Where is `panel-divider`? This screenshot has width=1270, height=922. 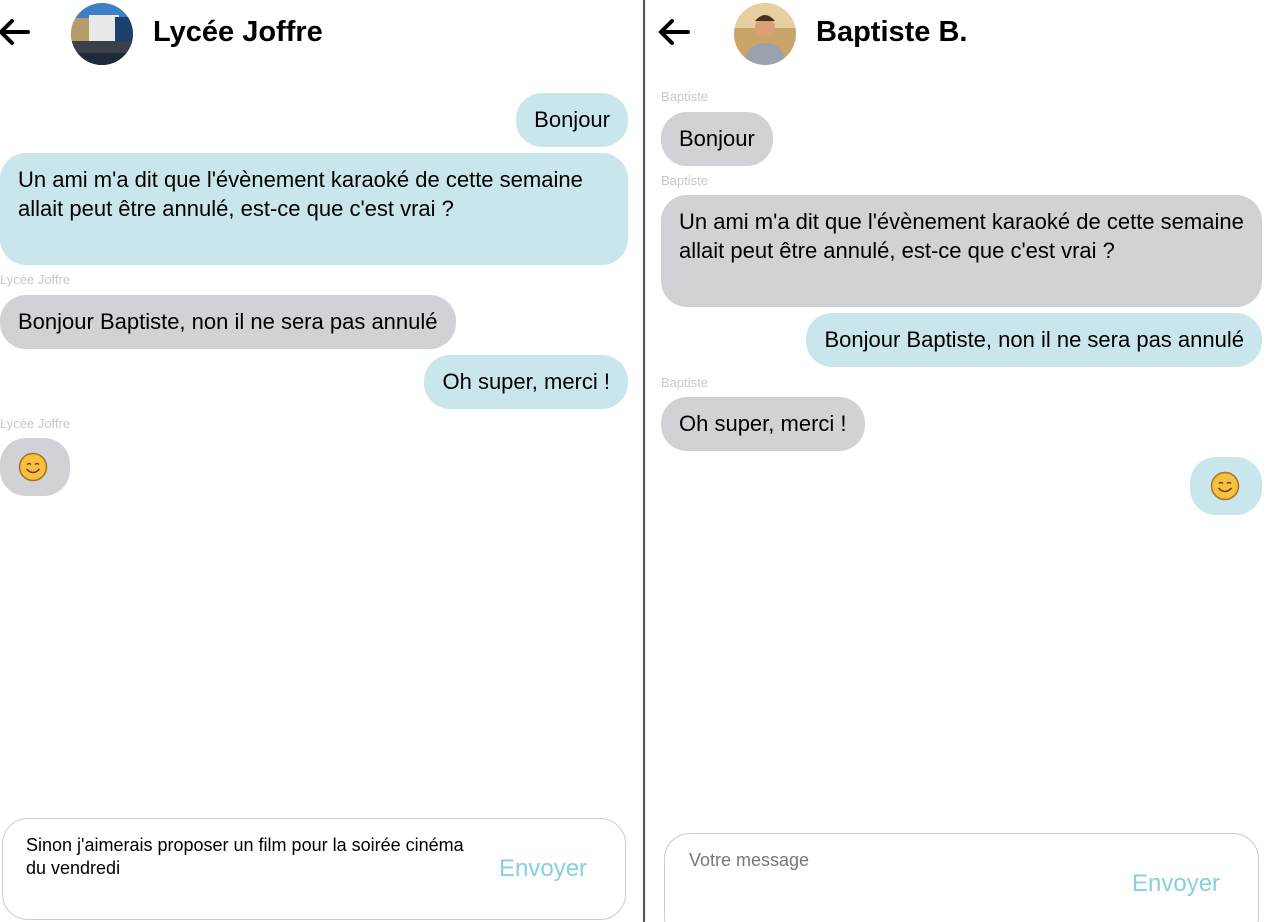 panel-divider is located at coordinates (644, 461).